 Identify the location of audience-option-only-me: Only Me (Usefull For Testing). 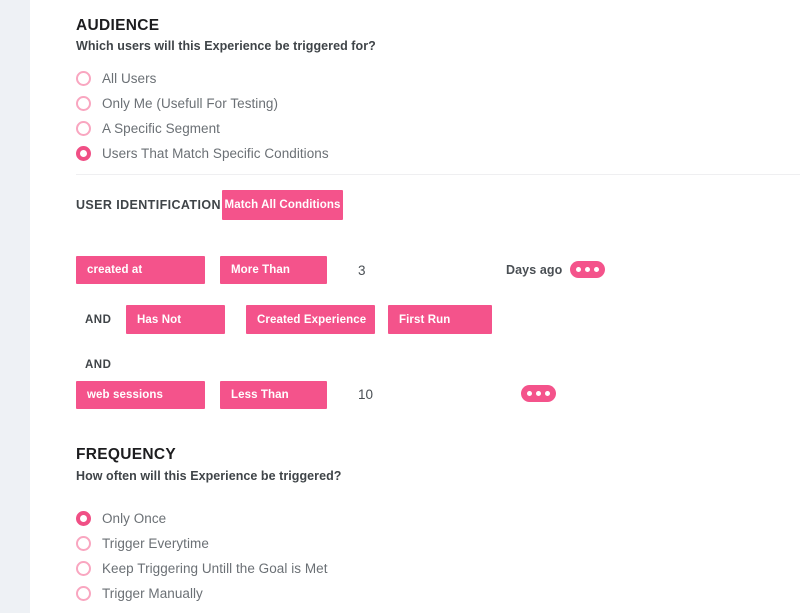
(177, 103).